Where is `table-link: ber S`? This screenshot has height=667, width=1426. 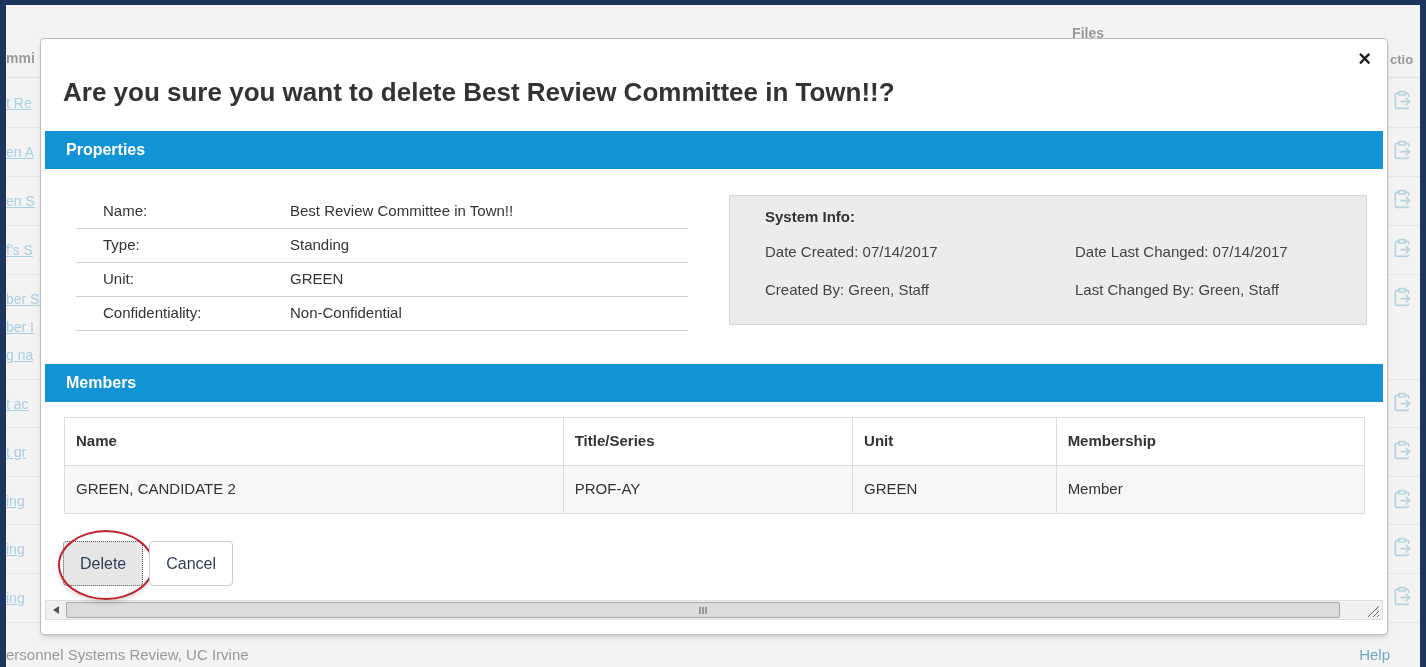 table-link: ber S is located at coordinates (23, 299).